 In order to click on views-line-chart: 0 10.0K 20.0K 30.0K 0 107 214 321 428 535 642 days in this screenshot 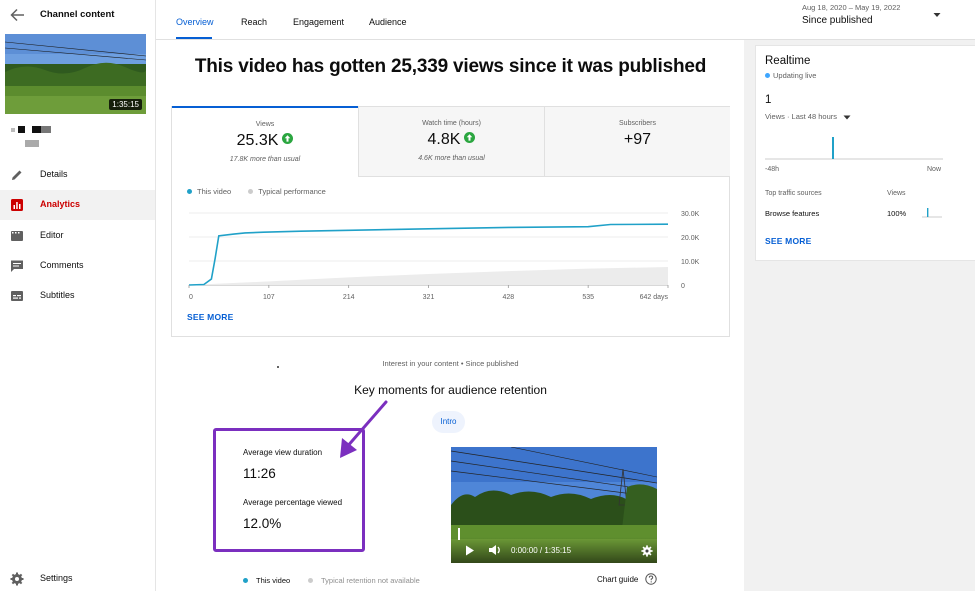, I will do `click(444, 256)`.